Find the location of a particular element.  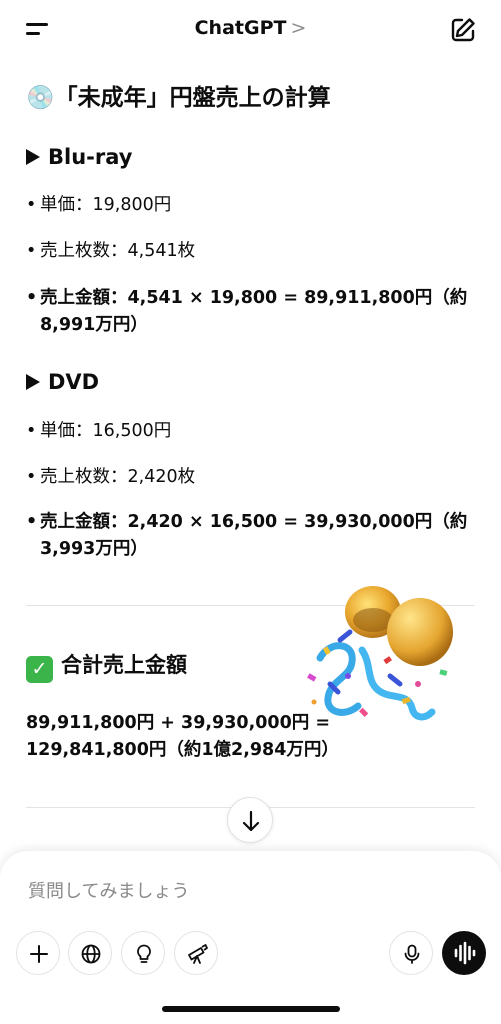

check-mark-icon: ✓ is located at coordinates (39, 669).